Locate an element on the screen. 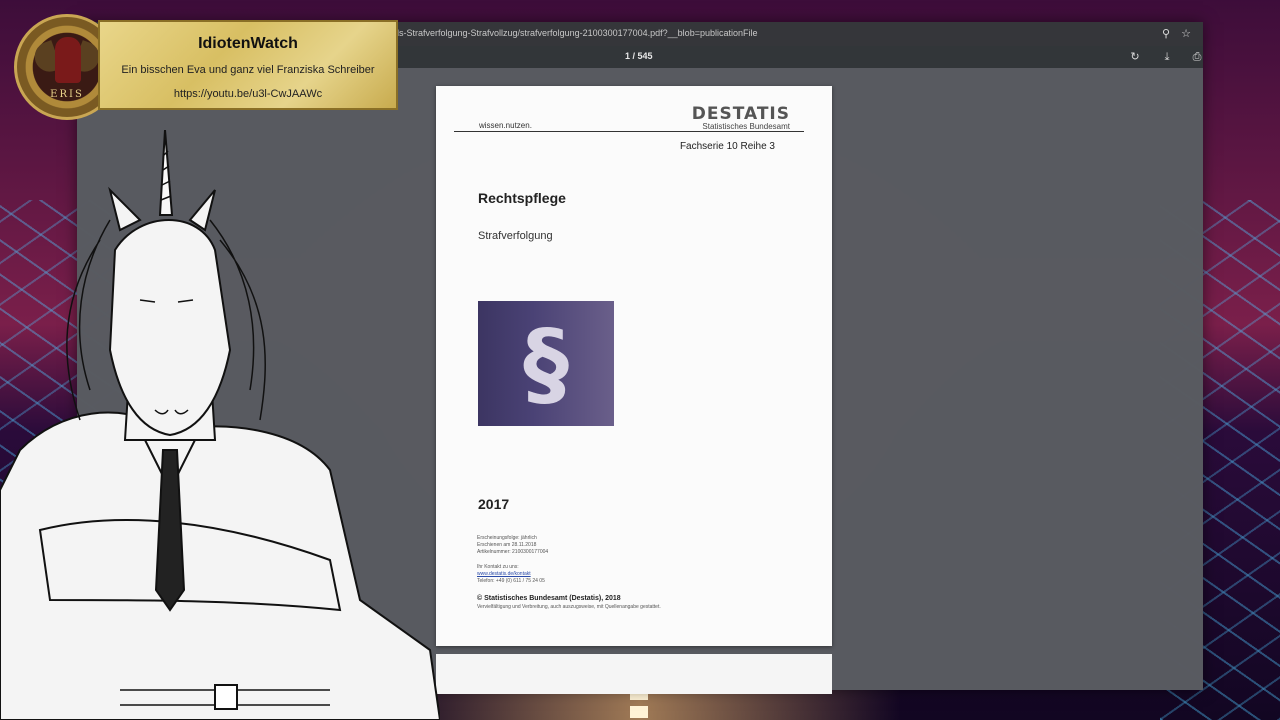 This screenshot has height=720, width=1280. document-year: 2017 is located at coordinates (494, 504).